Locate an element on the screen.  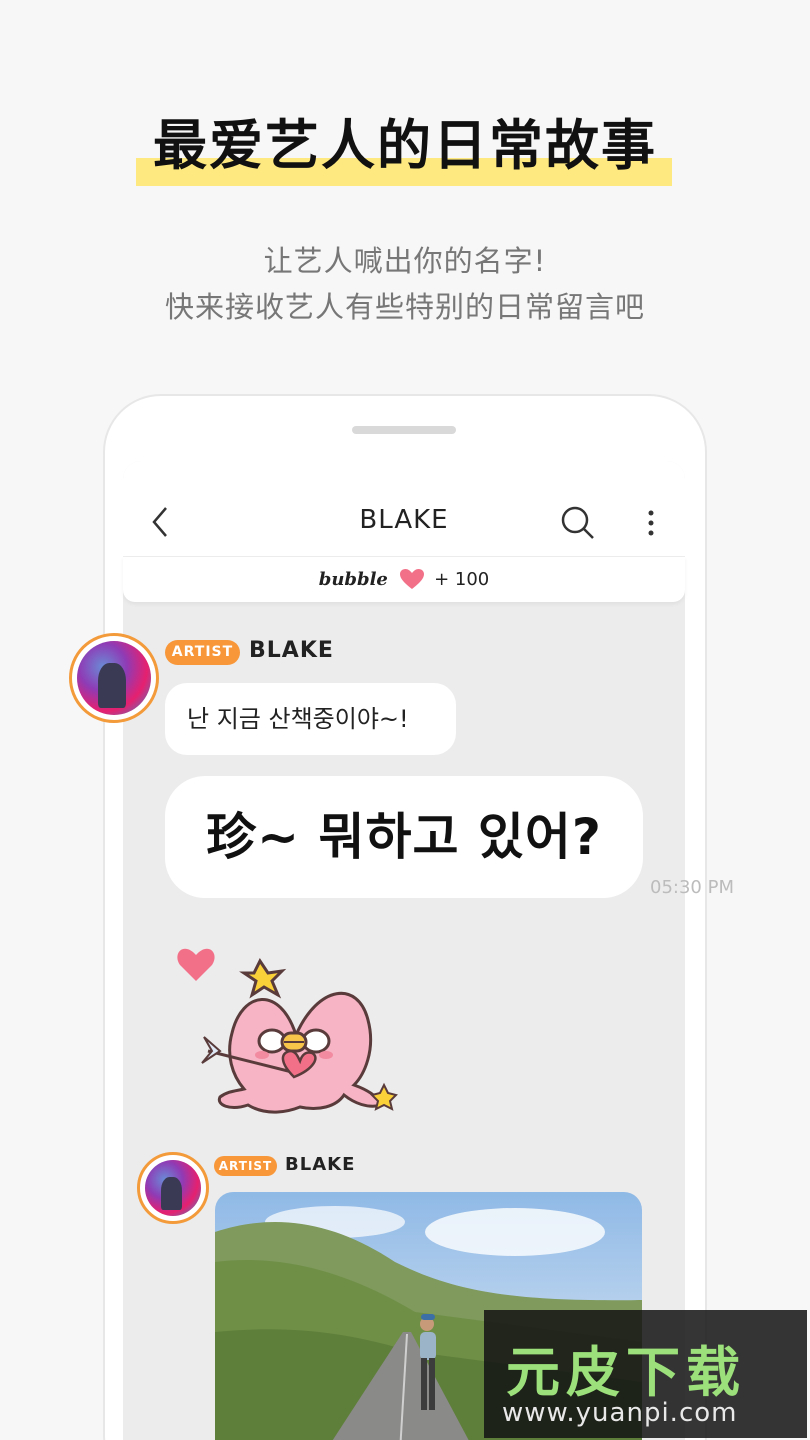
message-bubble: 난 지금 산책중이야~! is located at coordinates (310, 719).